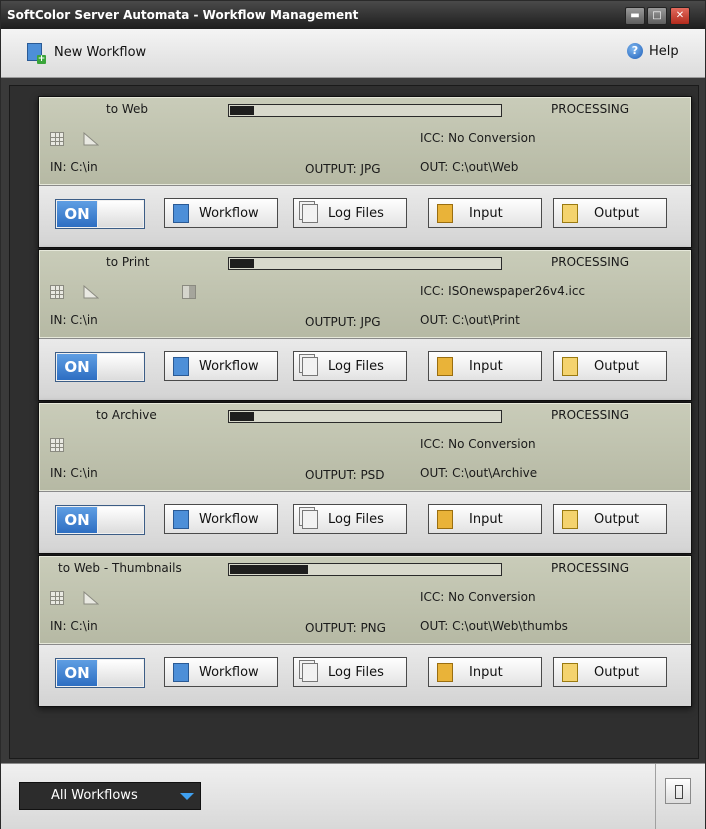 The width and height of the screenshot is (706, 829). Describe the element at coordinates (657, 16) in the screenshot. I see `maximize-icon: □` at that location.